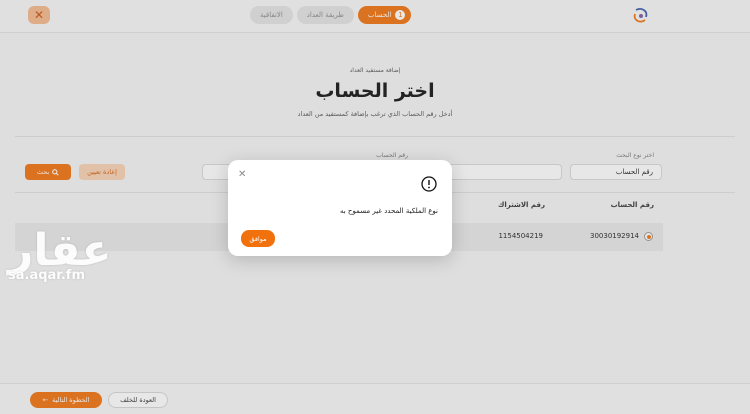 Image resolution: width=750 pixels, height=414 pixels. What do you see at coordinates (389, 211) in the screenshot?
I see `modal-message: نوع الملكية المحدد غير مسموح به` at bounding box center [389, 211].